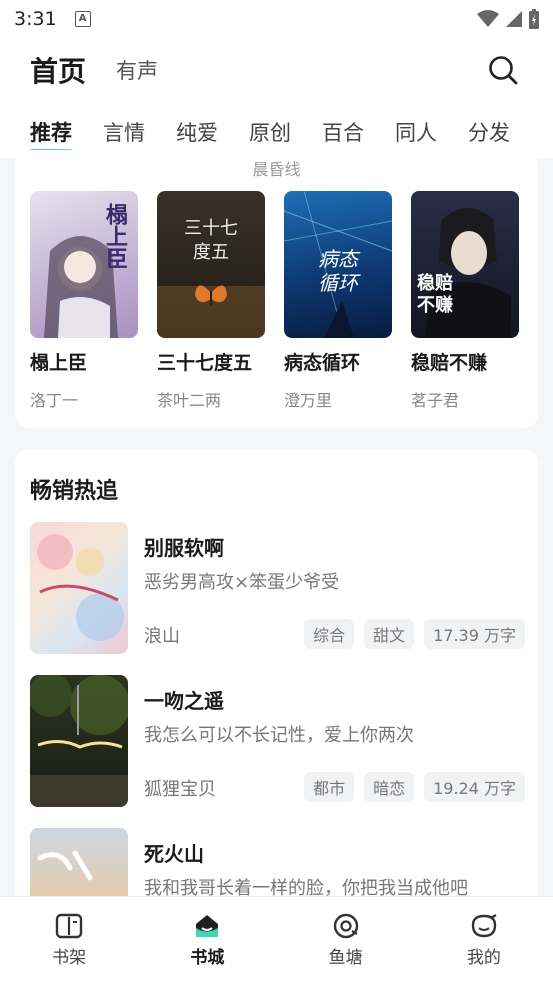  I want to click on page-title: 首页, so click(58, 70).